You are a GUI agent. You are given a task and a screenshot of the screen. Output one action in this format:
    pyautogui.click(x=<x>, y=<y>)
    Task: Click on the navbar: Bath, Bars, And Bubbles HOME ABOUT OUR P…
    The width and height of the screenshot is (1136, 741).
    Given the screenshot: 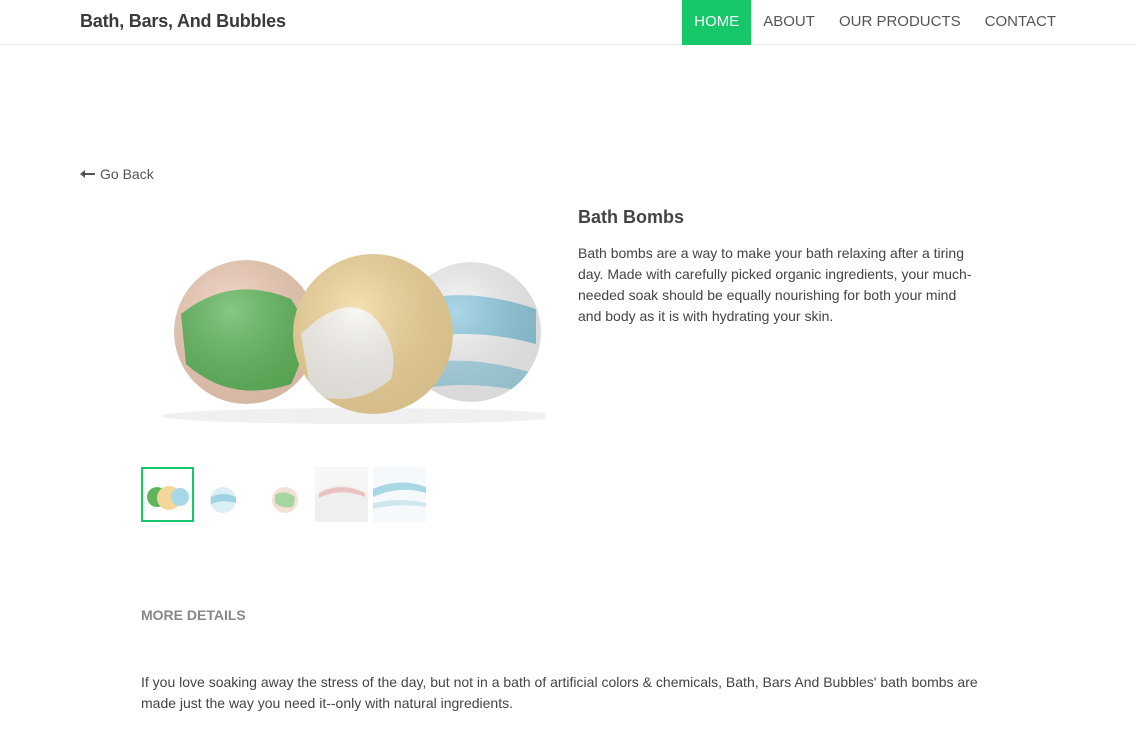 What is the action you would take?
    pyautogui.click(x=568, y=22)
    